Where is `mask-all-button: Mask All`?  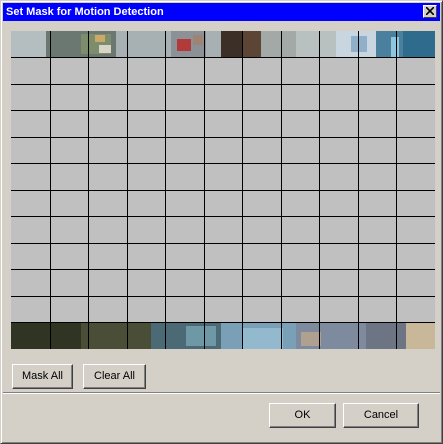
mask-all-button: Mask All is located at coordinates (42, 376).